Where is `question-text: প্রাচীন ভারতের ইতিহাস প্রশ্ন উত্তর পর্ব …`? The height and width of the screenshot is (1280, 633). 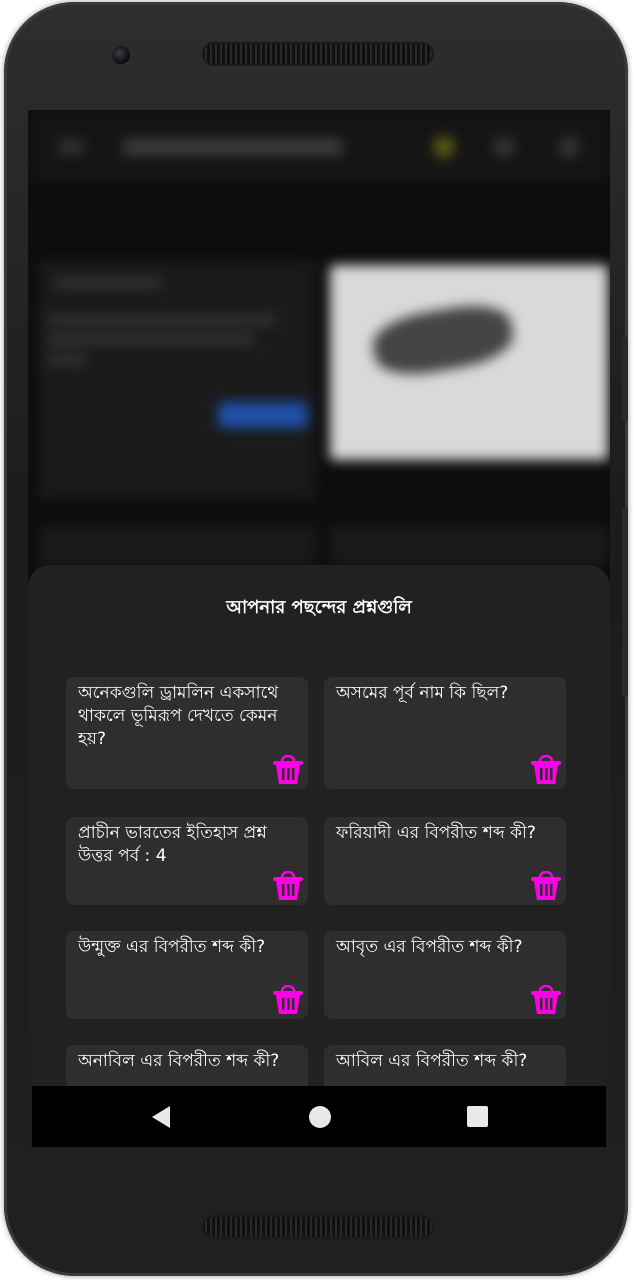
question-text: প্রাচীন ভারতের ইতিহাস প্রশ্ন উত্তর পর্ব … is located at coordinates (172, 844).